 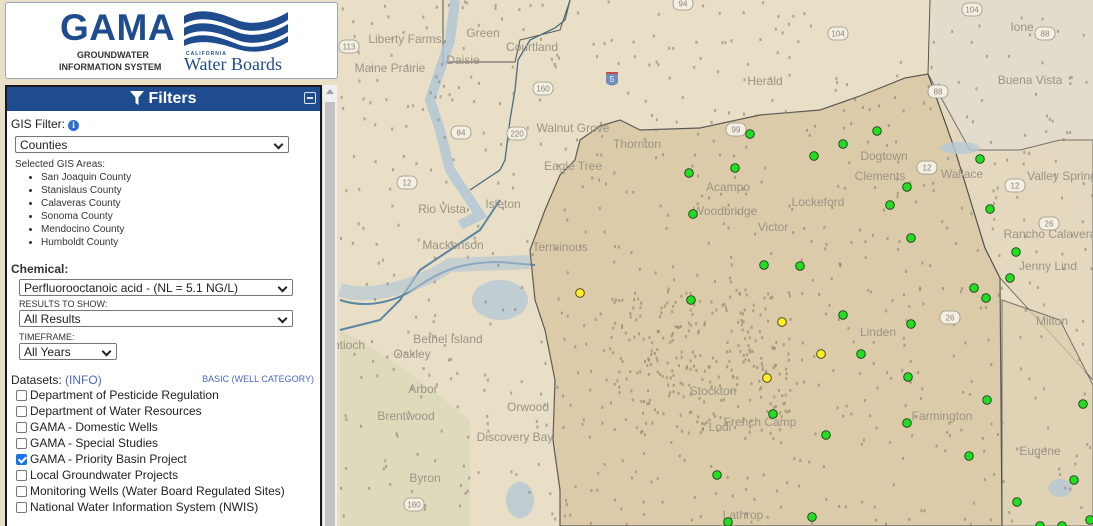 What do you see at coordinates (163, 99) in the screenshot?
I see `filters-header: Filters` at bounding box center [163, 99].